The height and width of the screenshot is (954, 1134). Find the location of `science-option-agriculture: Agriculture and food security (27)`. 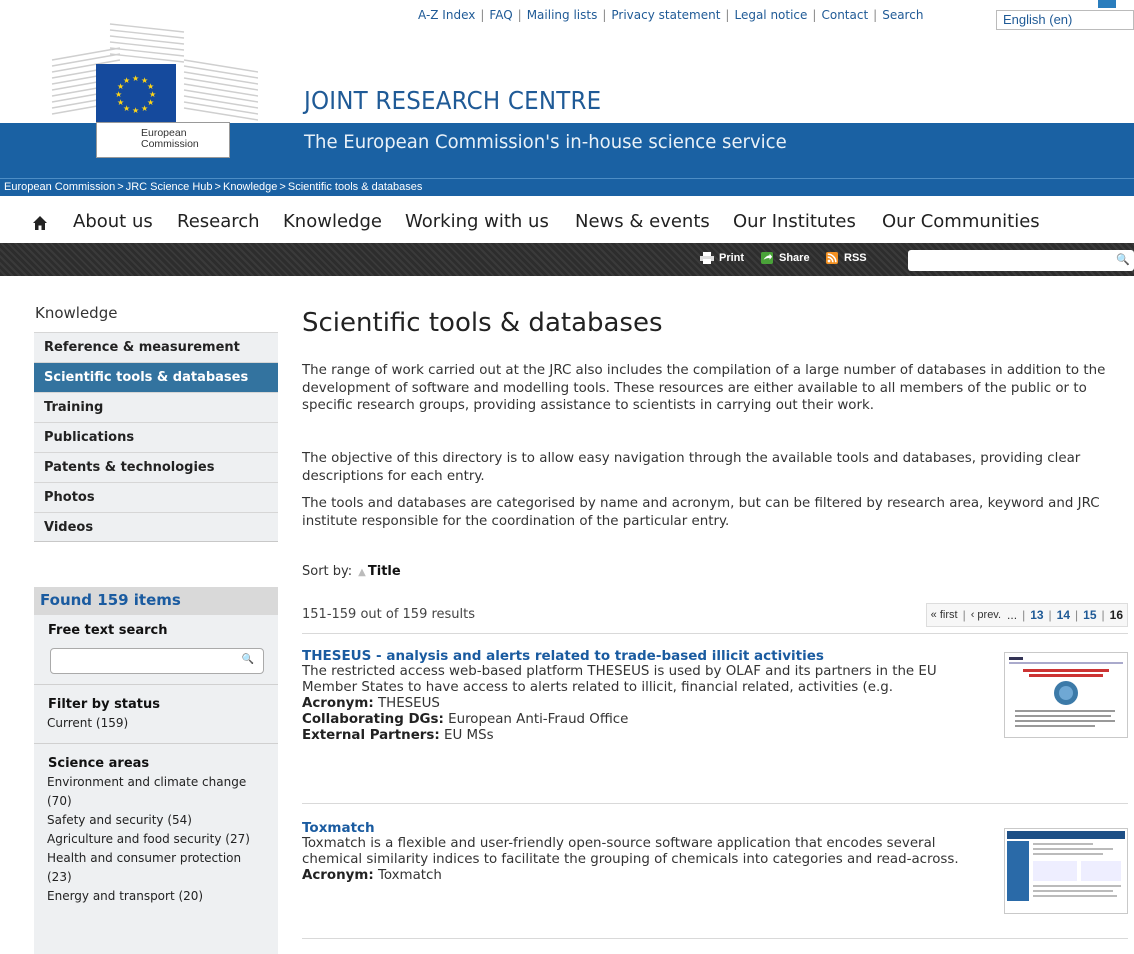

science-option-agriculture: Agriculture and food security (27) is located at coordinates (145, 839).